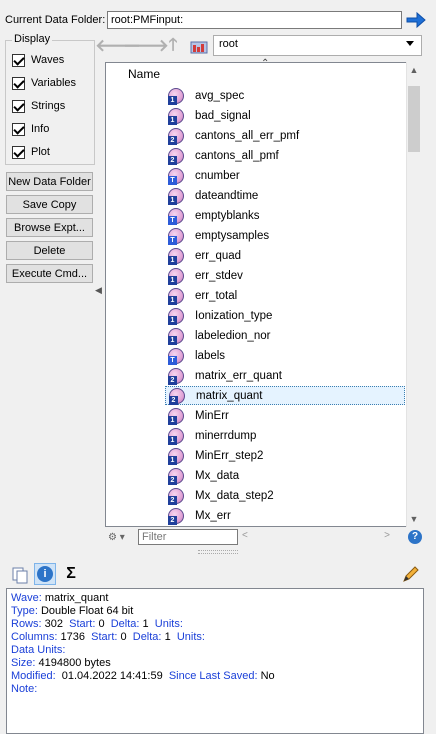 The width and height of the screenshot is (436, 734). Describe the element at coordinates (414, 519) in the screenshot. I see `scroll-down-icon: ▼` at that location.